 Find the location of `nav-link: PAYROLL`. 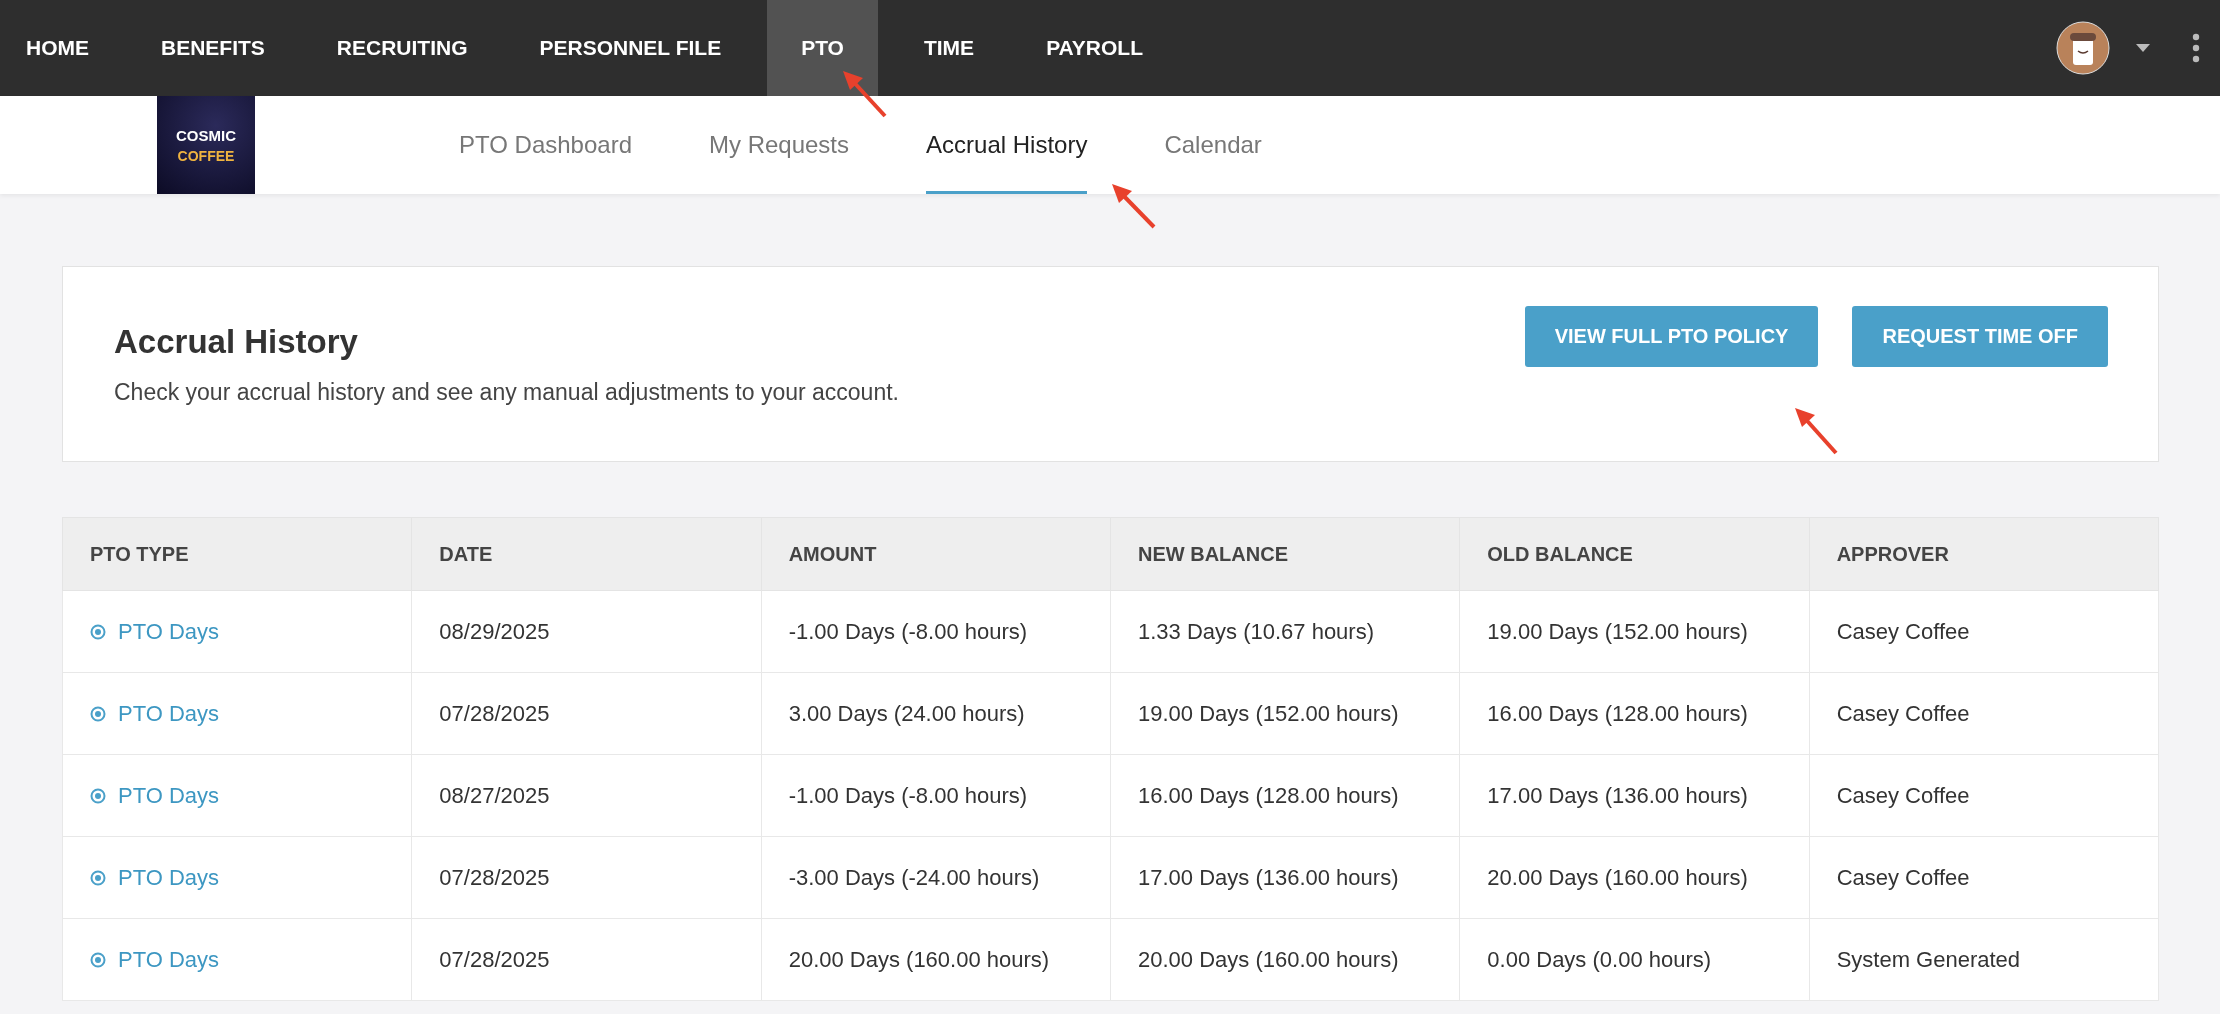

nav-link: PAYROLL is located at coordinates (1094, 48).